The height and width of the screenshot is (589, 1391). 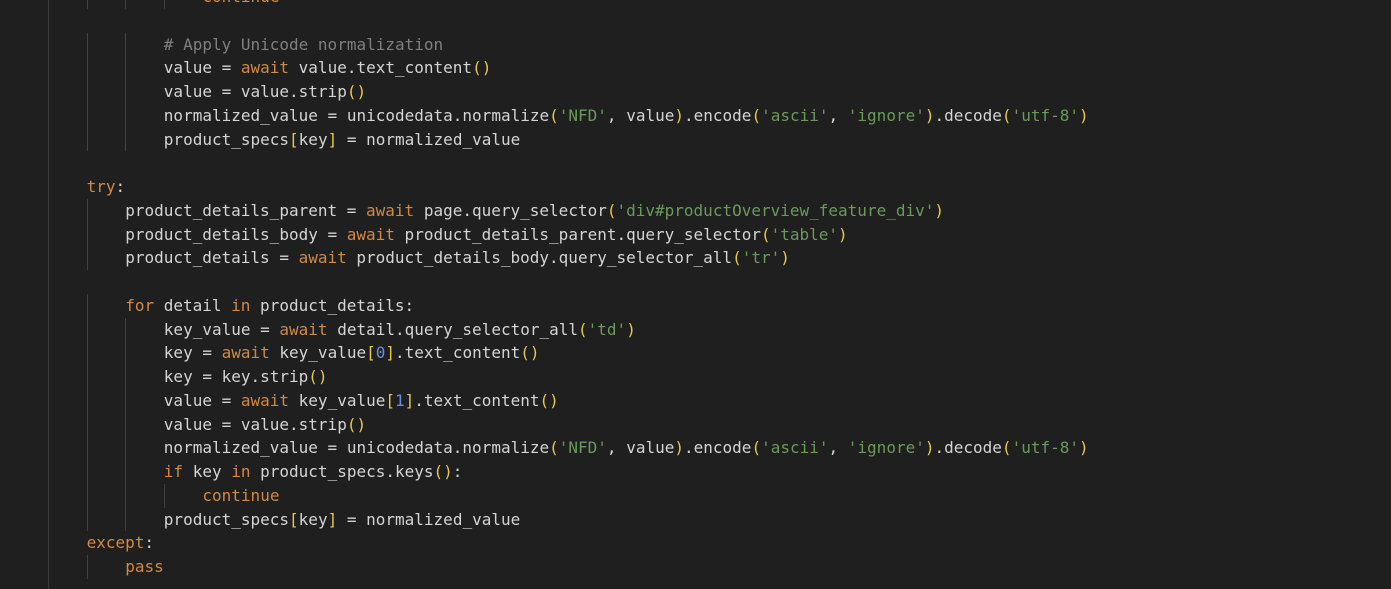 What do you see at coordinates (241, 495) in the screenshot?
I see `code-token: continue` at bounding box center [241, 495].